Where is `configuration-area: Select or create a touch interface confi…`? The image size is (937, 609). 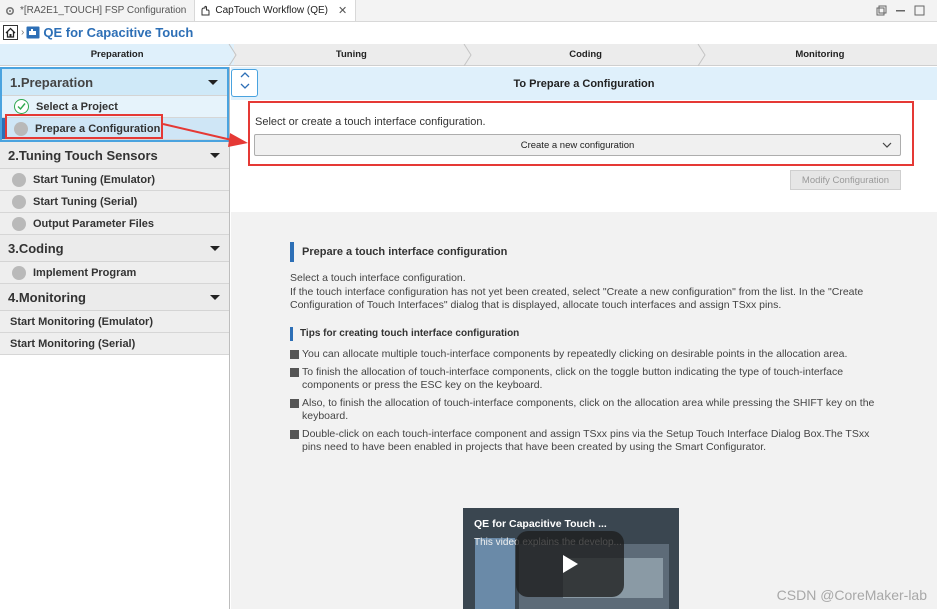 configuration-area: Select or create a touch interface confi… is located at coordinates (584, 156).